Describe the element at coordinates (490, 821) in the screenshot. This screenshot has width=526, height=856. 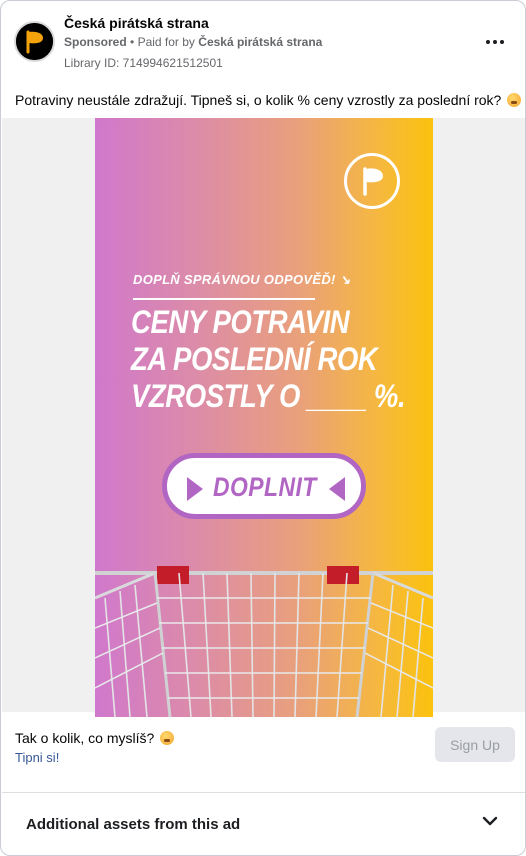
I see `chevron-down-icon` at that location.